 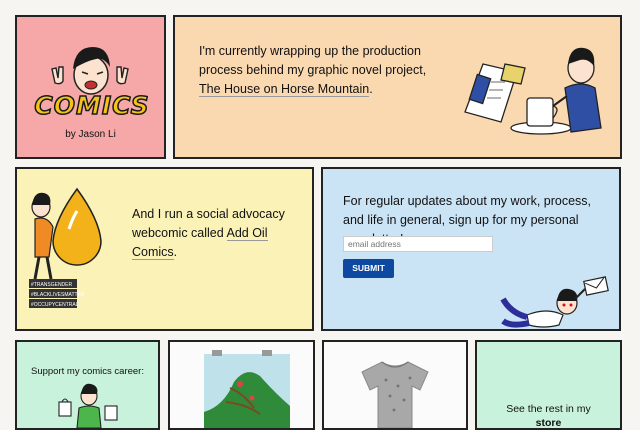 What do you see at coordinates (371, 89) in the screenshot?
I see `novel-text-end: .` at bounding box center [371, 89].